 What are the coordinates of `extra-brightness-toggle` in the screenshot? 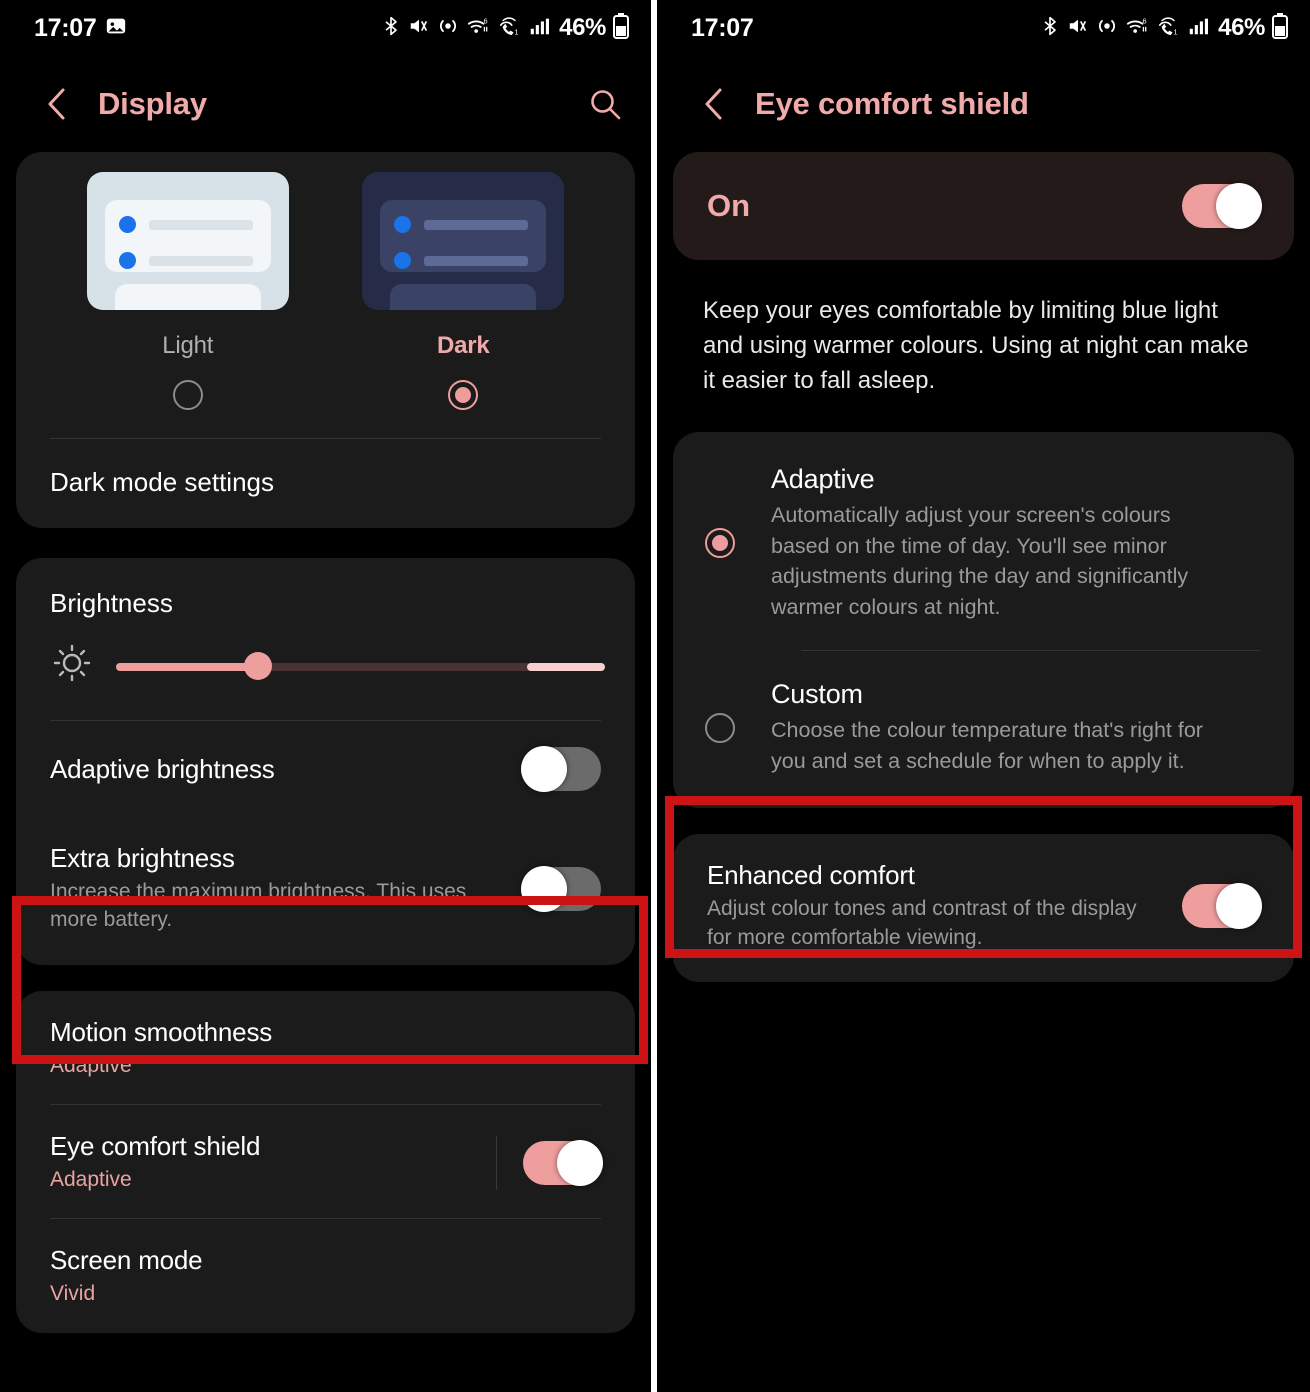 It's located at (561, 888).